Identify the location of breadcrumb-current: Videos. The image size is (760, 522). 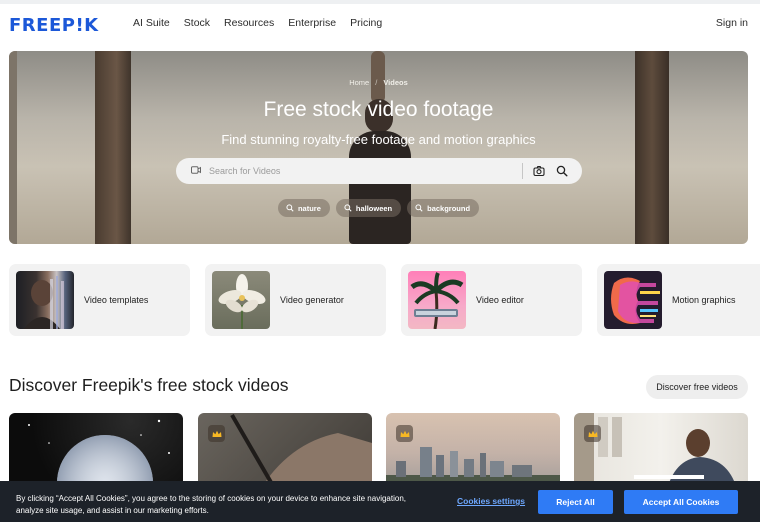
(395, 82).